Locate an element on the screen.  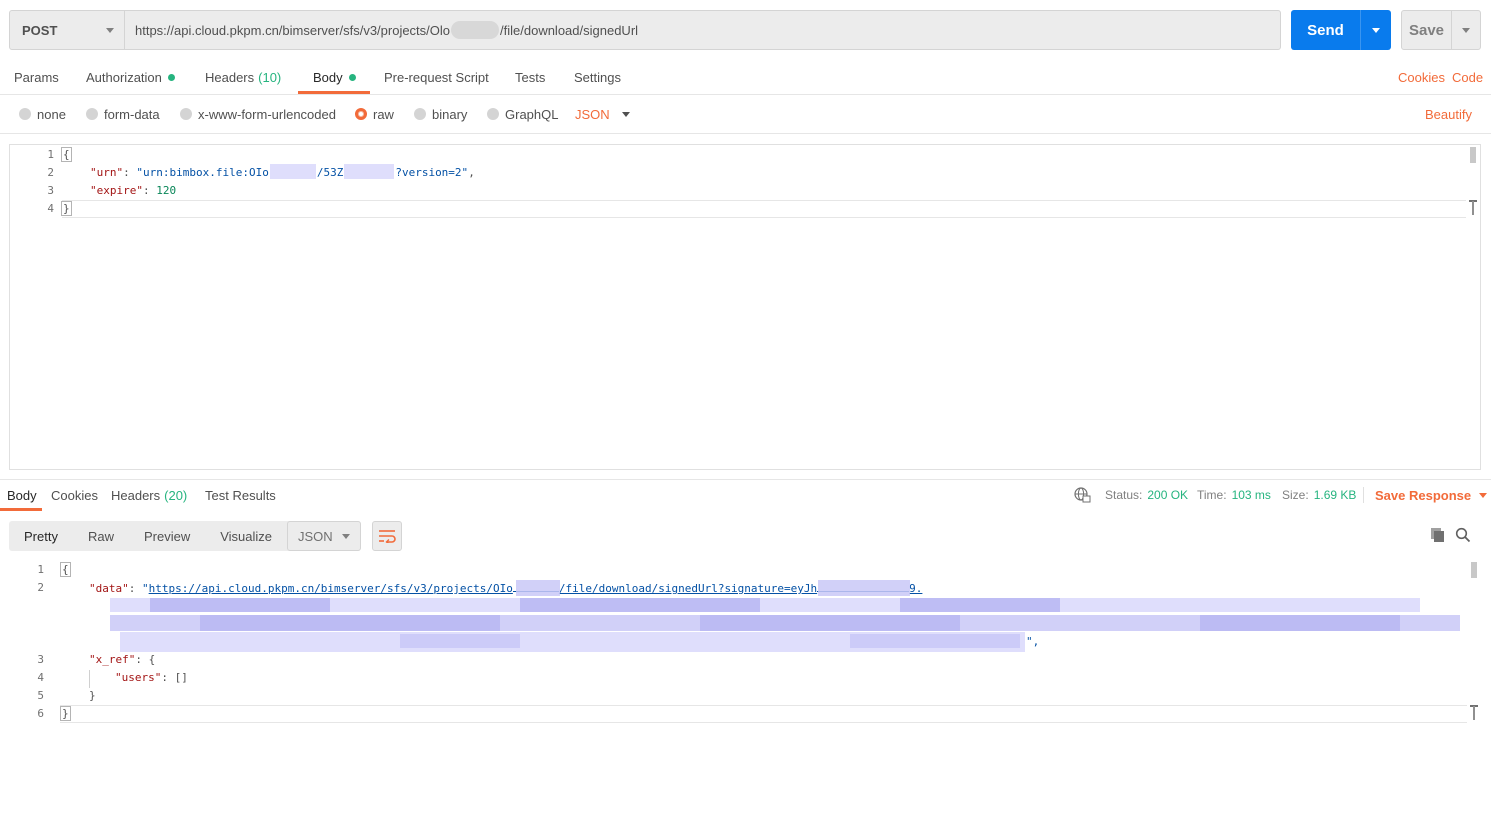
response-format-select: JSON is located at coordinates (324, 536).